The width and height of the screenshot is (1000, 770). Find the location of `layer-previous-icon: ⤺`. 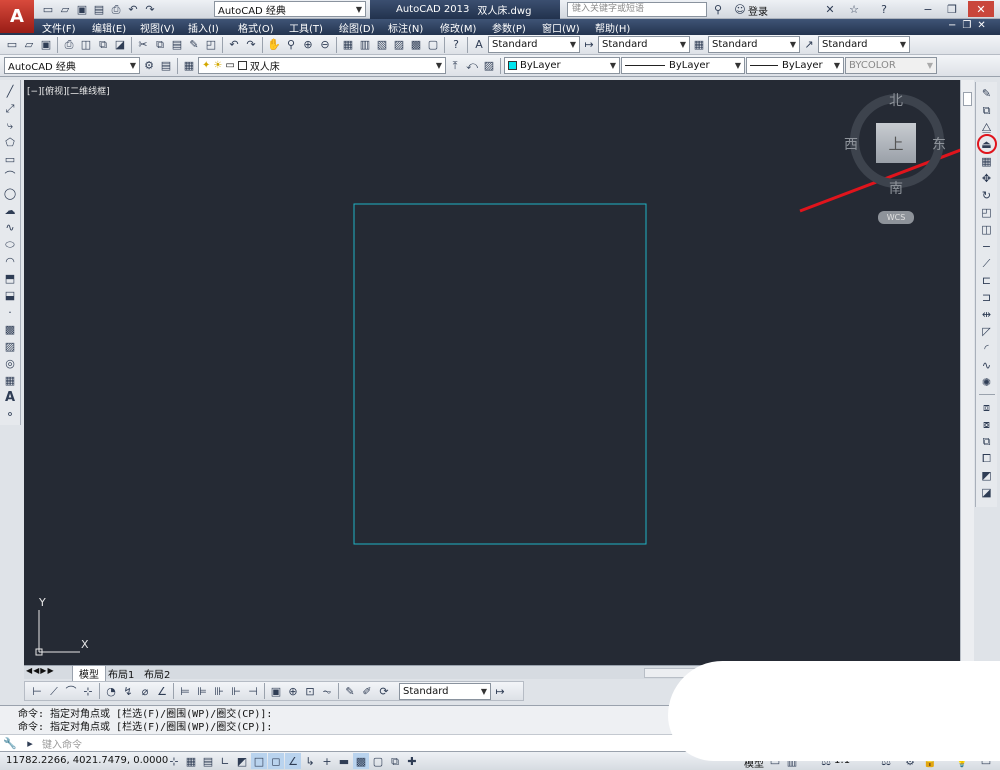

layer-previous-icon: ⤺ is located at coordinates (472, 66).